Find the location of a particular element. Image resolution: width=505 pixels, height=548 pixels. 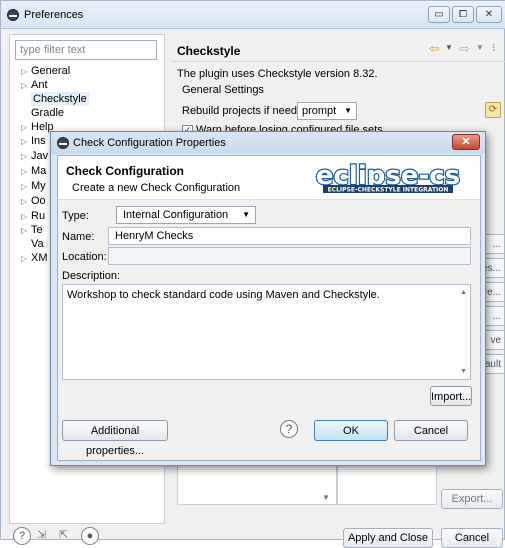

cancel-button: Cancel is located at coordinates (472, 538).